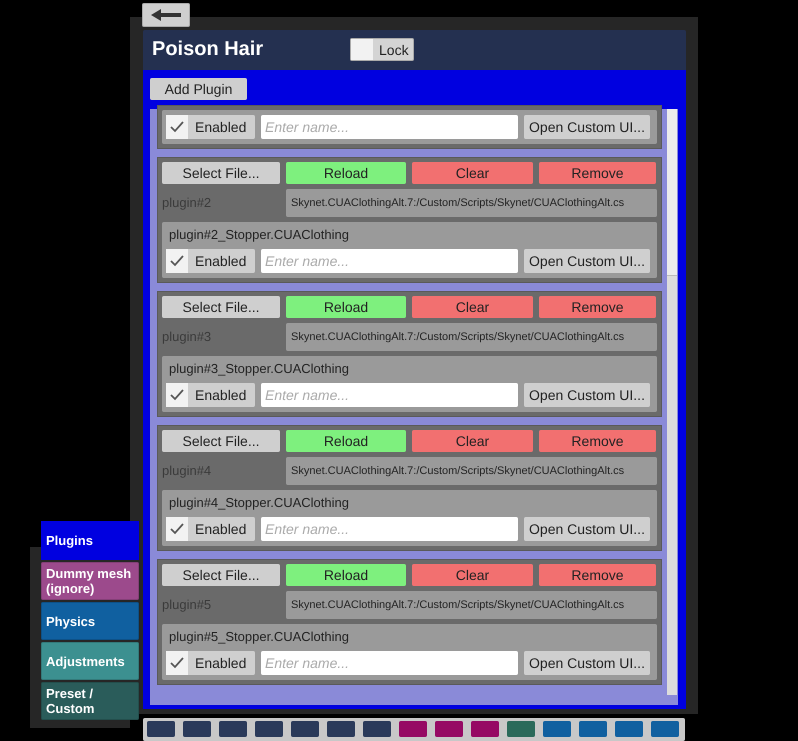  Describe the element at coordinates (90, 701) in the screenshot. I see `tab: Preset / Custom` at that location.